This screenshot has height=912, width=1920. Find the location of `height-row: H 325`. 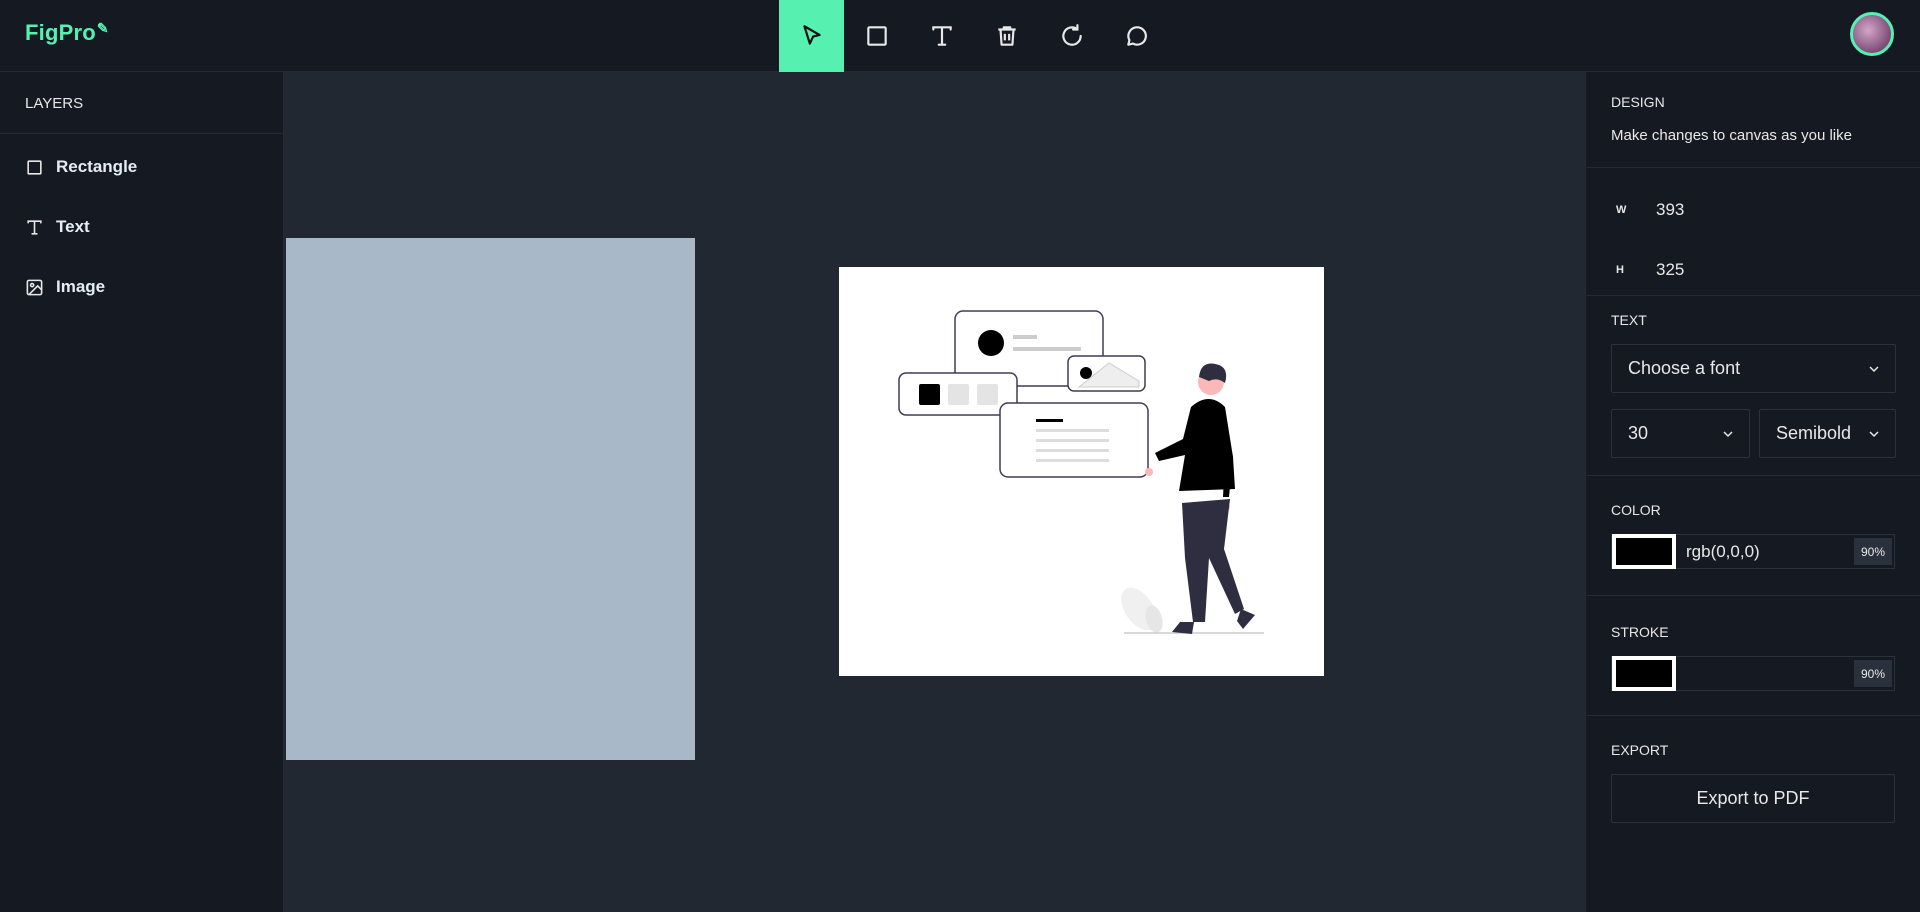

height-row: H 325 is located at coordinates (1753, 270).